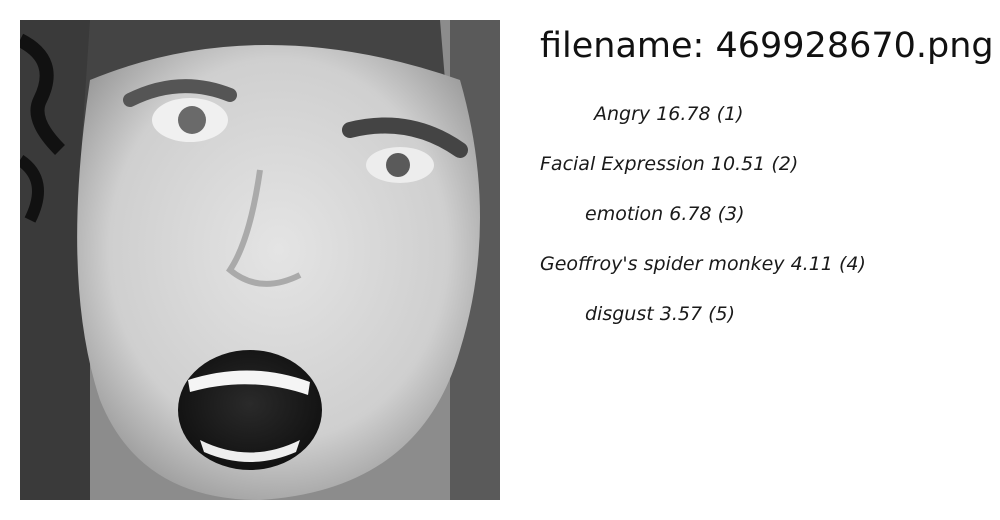 Image resolution: width=1000 pixels, height=520 pixels. What do you see at coordinates (730, 114) in the screenshot?
I see `prediction-rank: (1)` at bounding box center [730, 114].